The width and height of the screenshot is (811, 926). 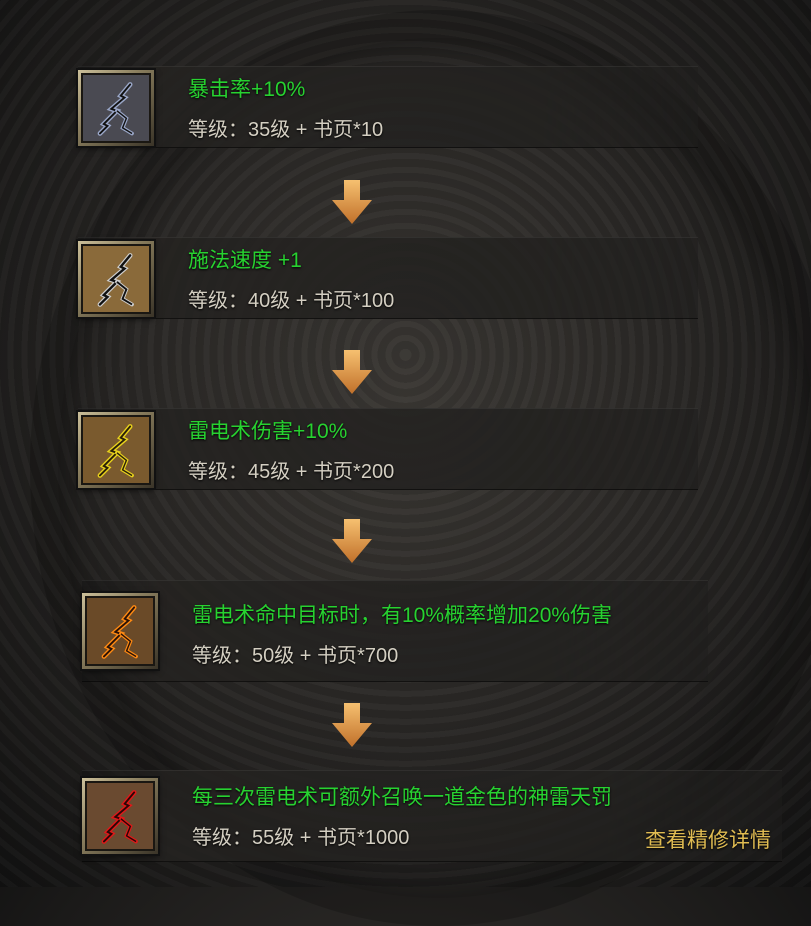 I want to click on upgrade-row-1: 暴击率+10% 等级：35级 + 书页*10, so click(x=388, y=107).